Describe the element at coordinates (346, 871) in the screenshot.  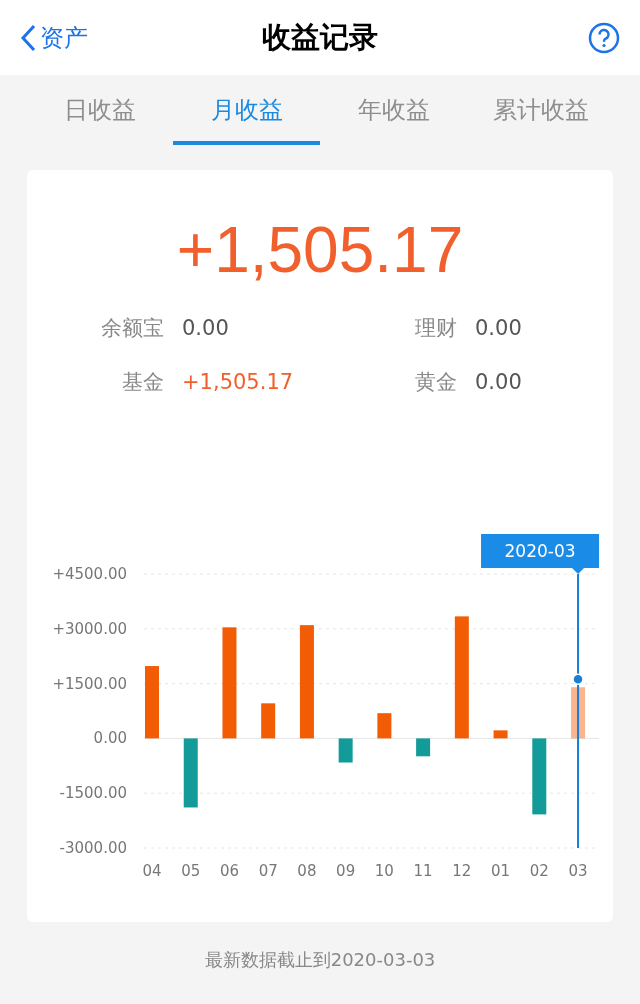
I see `x-tick-label: 09` at that location.